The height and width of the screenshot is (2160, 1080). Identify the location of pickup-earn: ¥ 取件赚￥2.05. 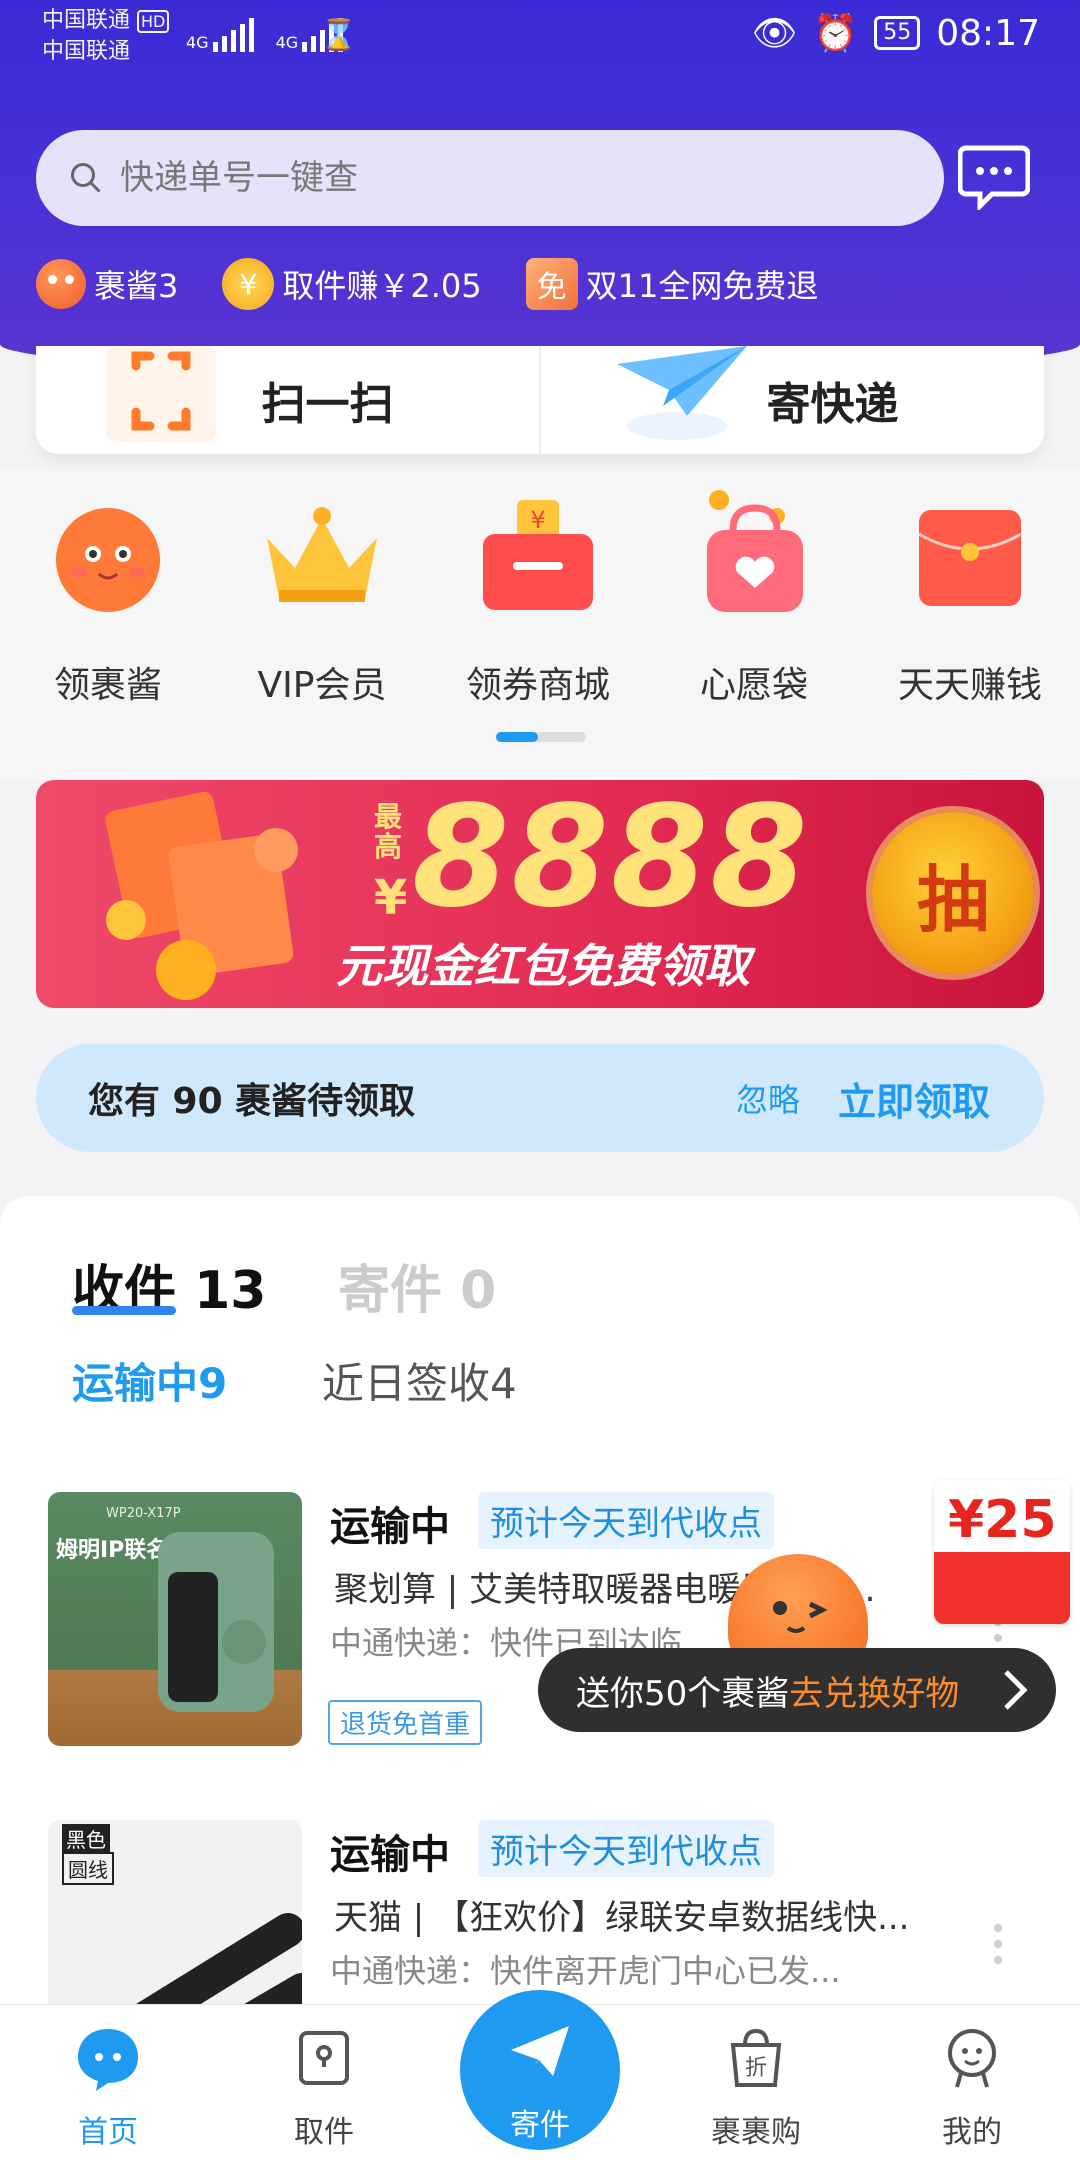
(352, 284).